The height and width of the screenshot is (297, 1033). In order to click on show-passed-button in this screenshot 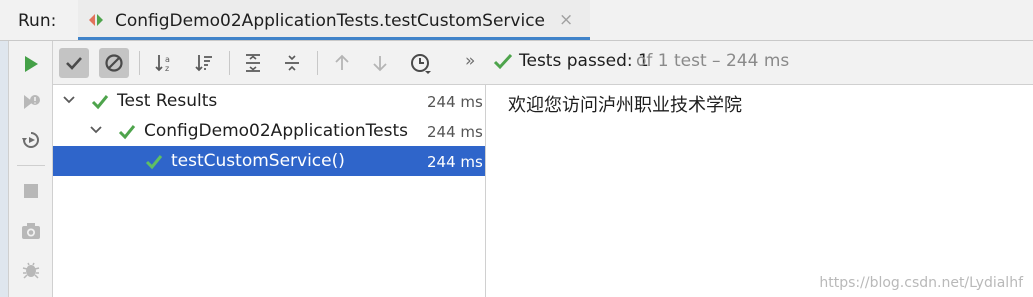, I will do `click(74, 63)`.